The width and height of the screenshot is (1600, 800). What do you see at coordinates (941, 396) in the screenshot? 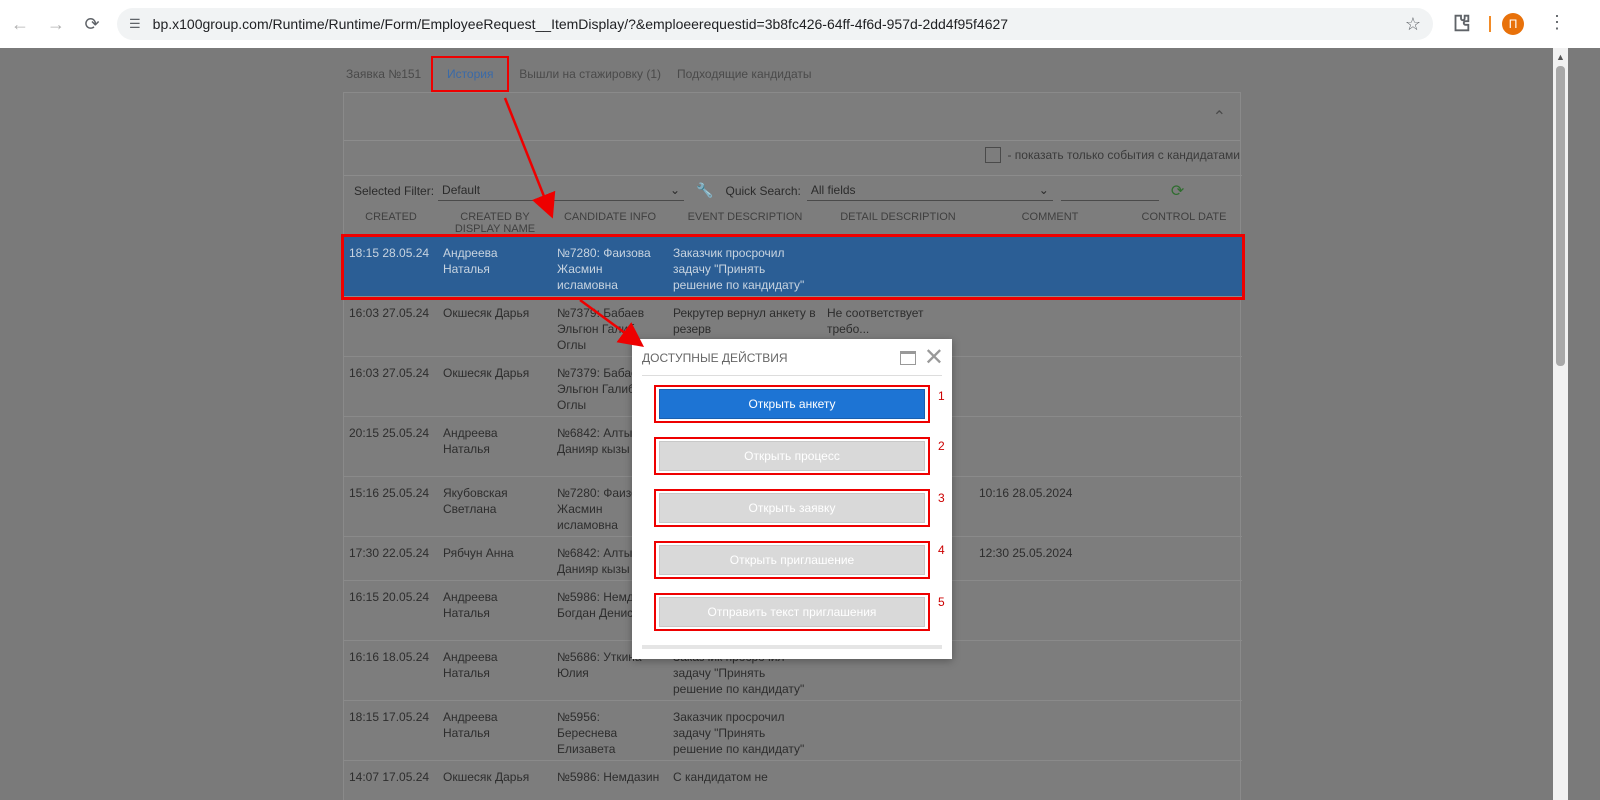
I see `action-number: 1` at bounding box center [941, 396].